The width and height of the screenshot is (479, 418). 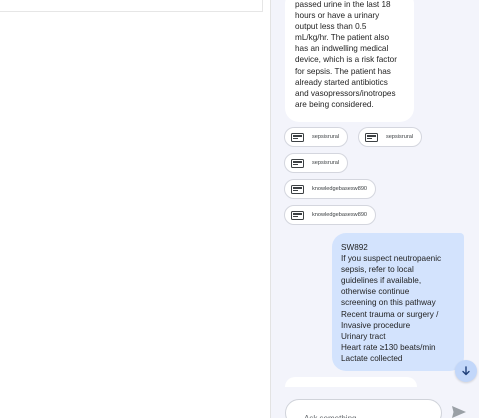 What do you see at coordinates (331, 27) in the screenshot?
I see `message-line: output less than 0.5` at bounding box center [331, 27].